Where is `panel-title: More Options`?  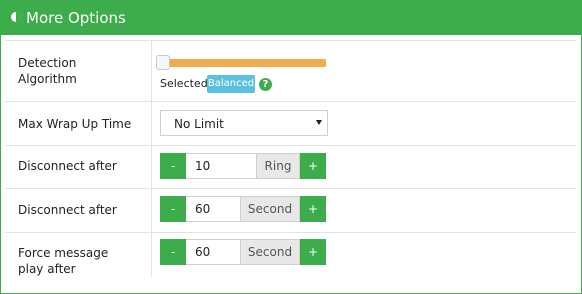
panel-title: More Options is located at coordinates (76, 18).